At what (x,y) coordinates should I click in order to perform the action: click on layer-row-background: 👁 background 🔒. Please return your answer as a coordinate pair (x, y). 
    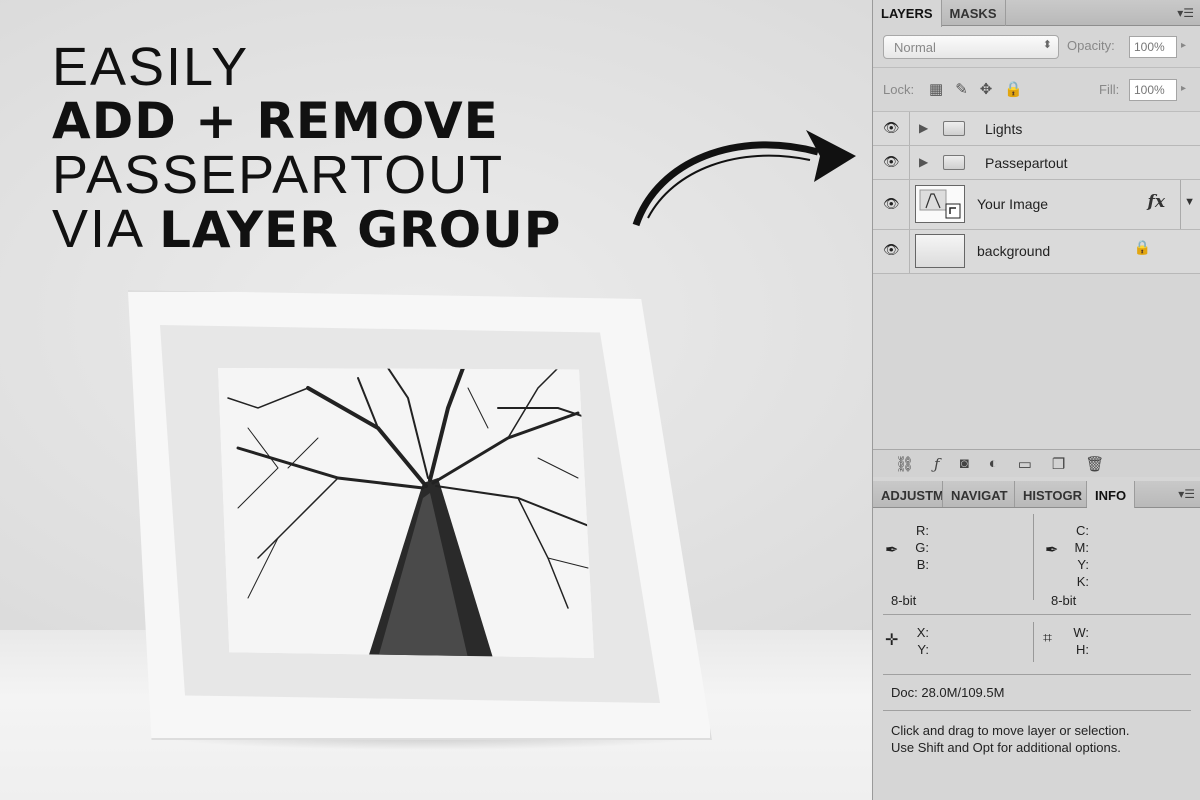
    Looking at the image, I should click on (1036, 252).